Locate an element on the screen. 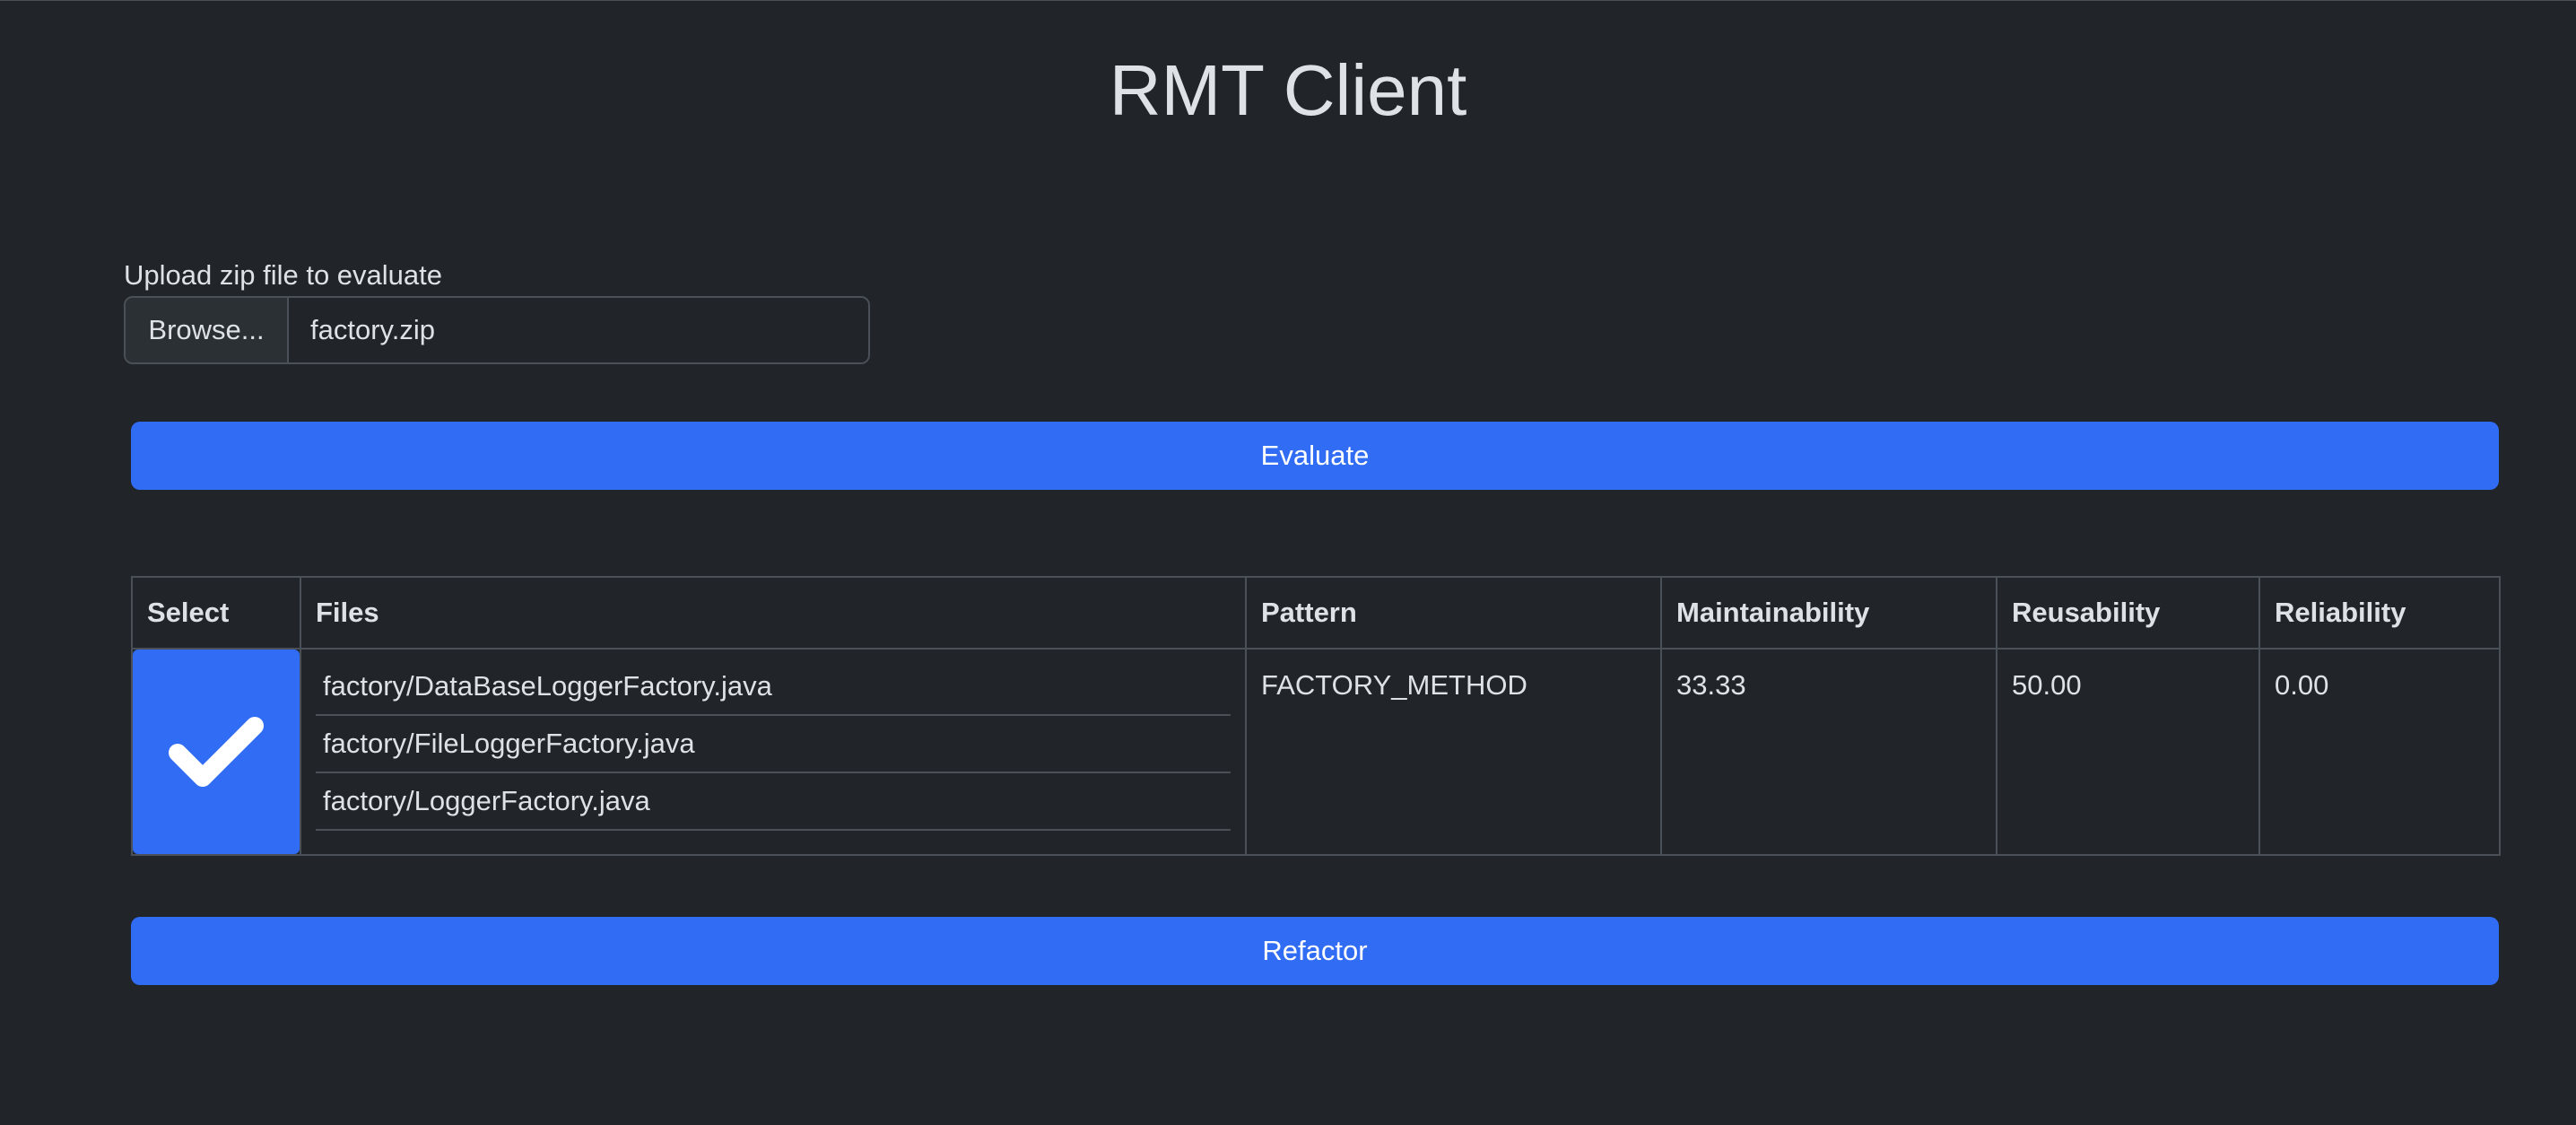  column-header-select: Select is located at coordinates (216, 613).